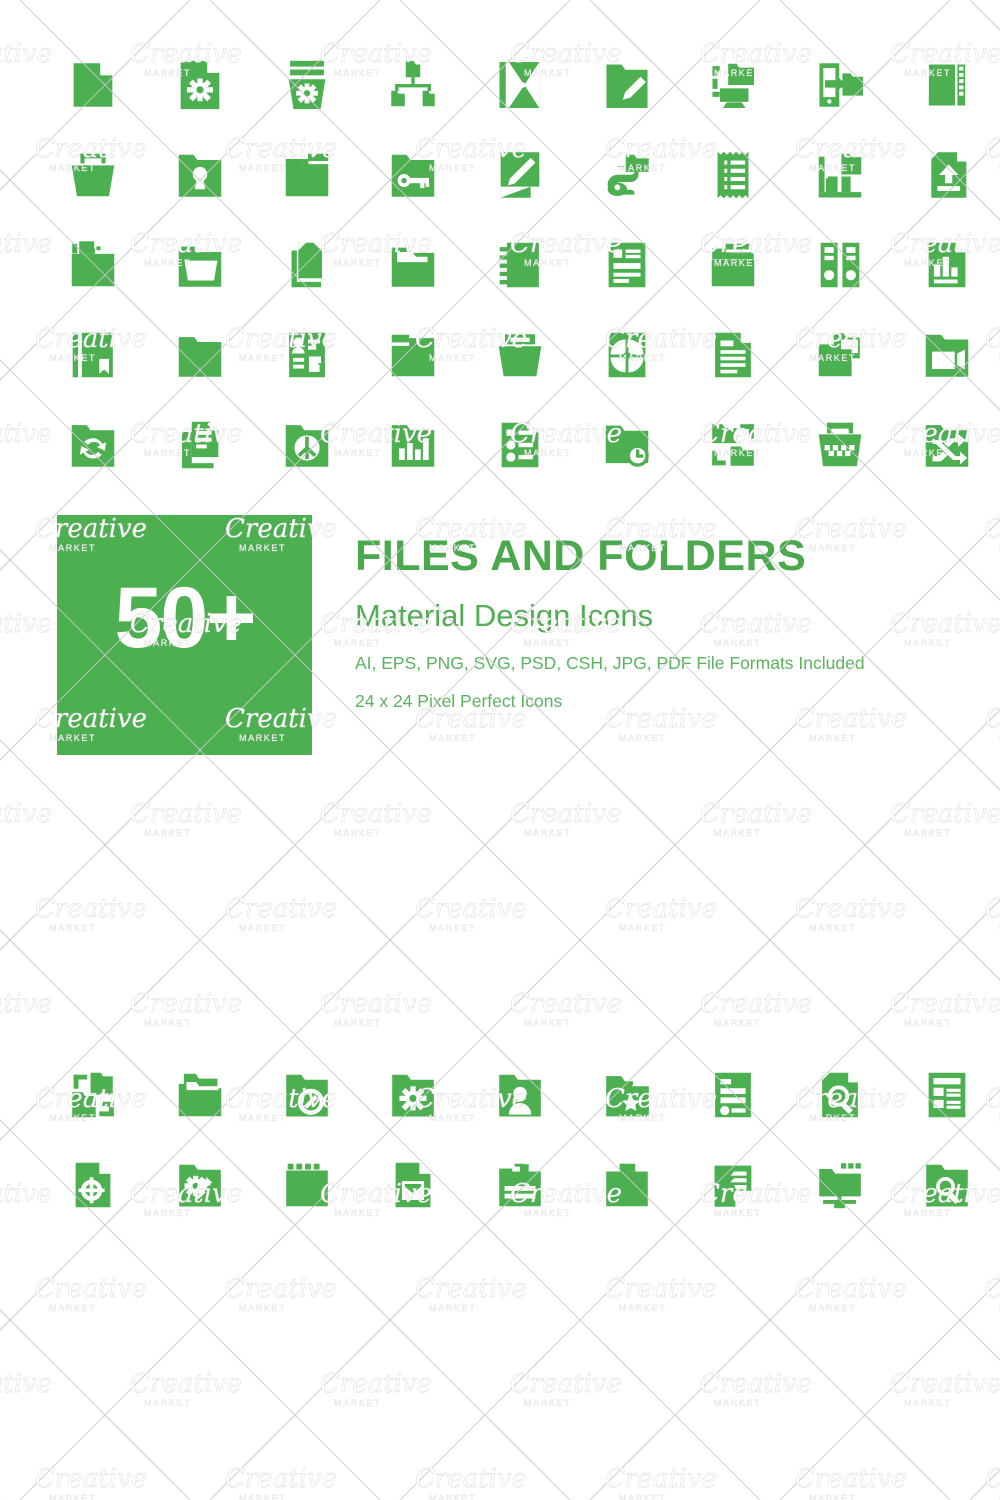  I want to click on folder-wide-icon, so click(200, 355).